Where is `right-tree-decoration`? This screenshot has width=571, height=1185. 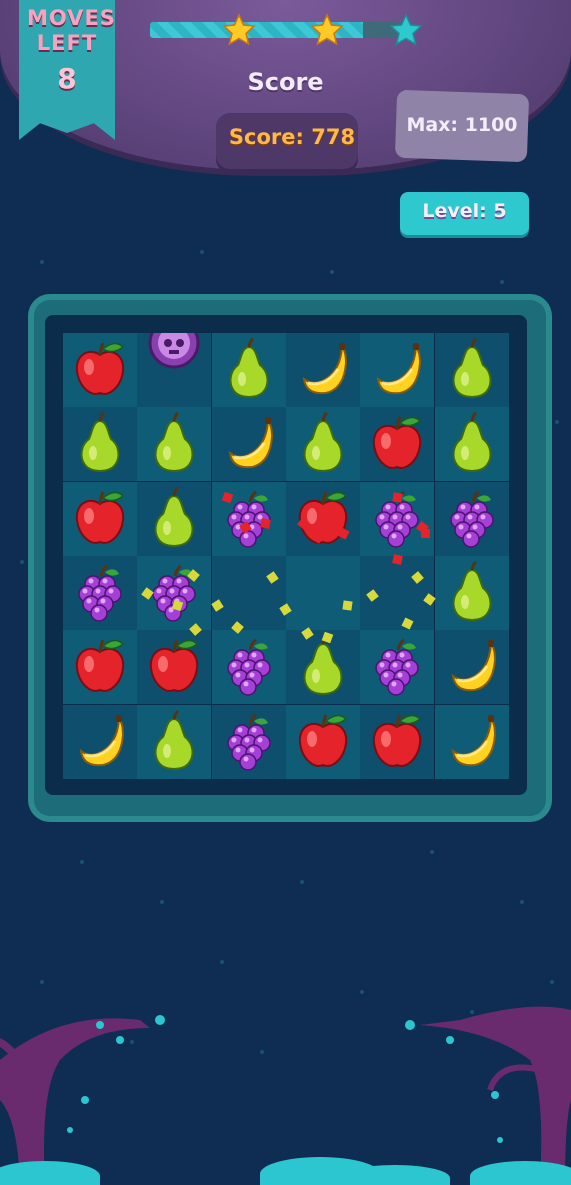 right-tree-decoration is located at coordinates (488, 1095).